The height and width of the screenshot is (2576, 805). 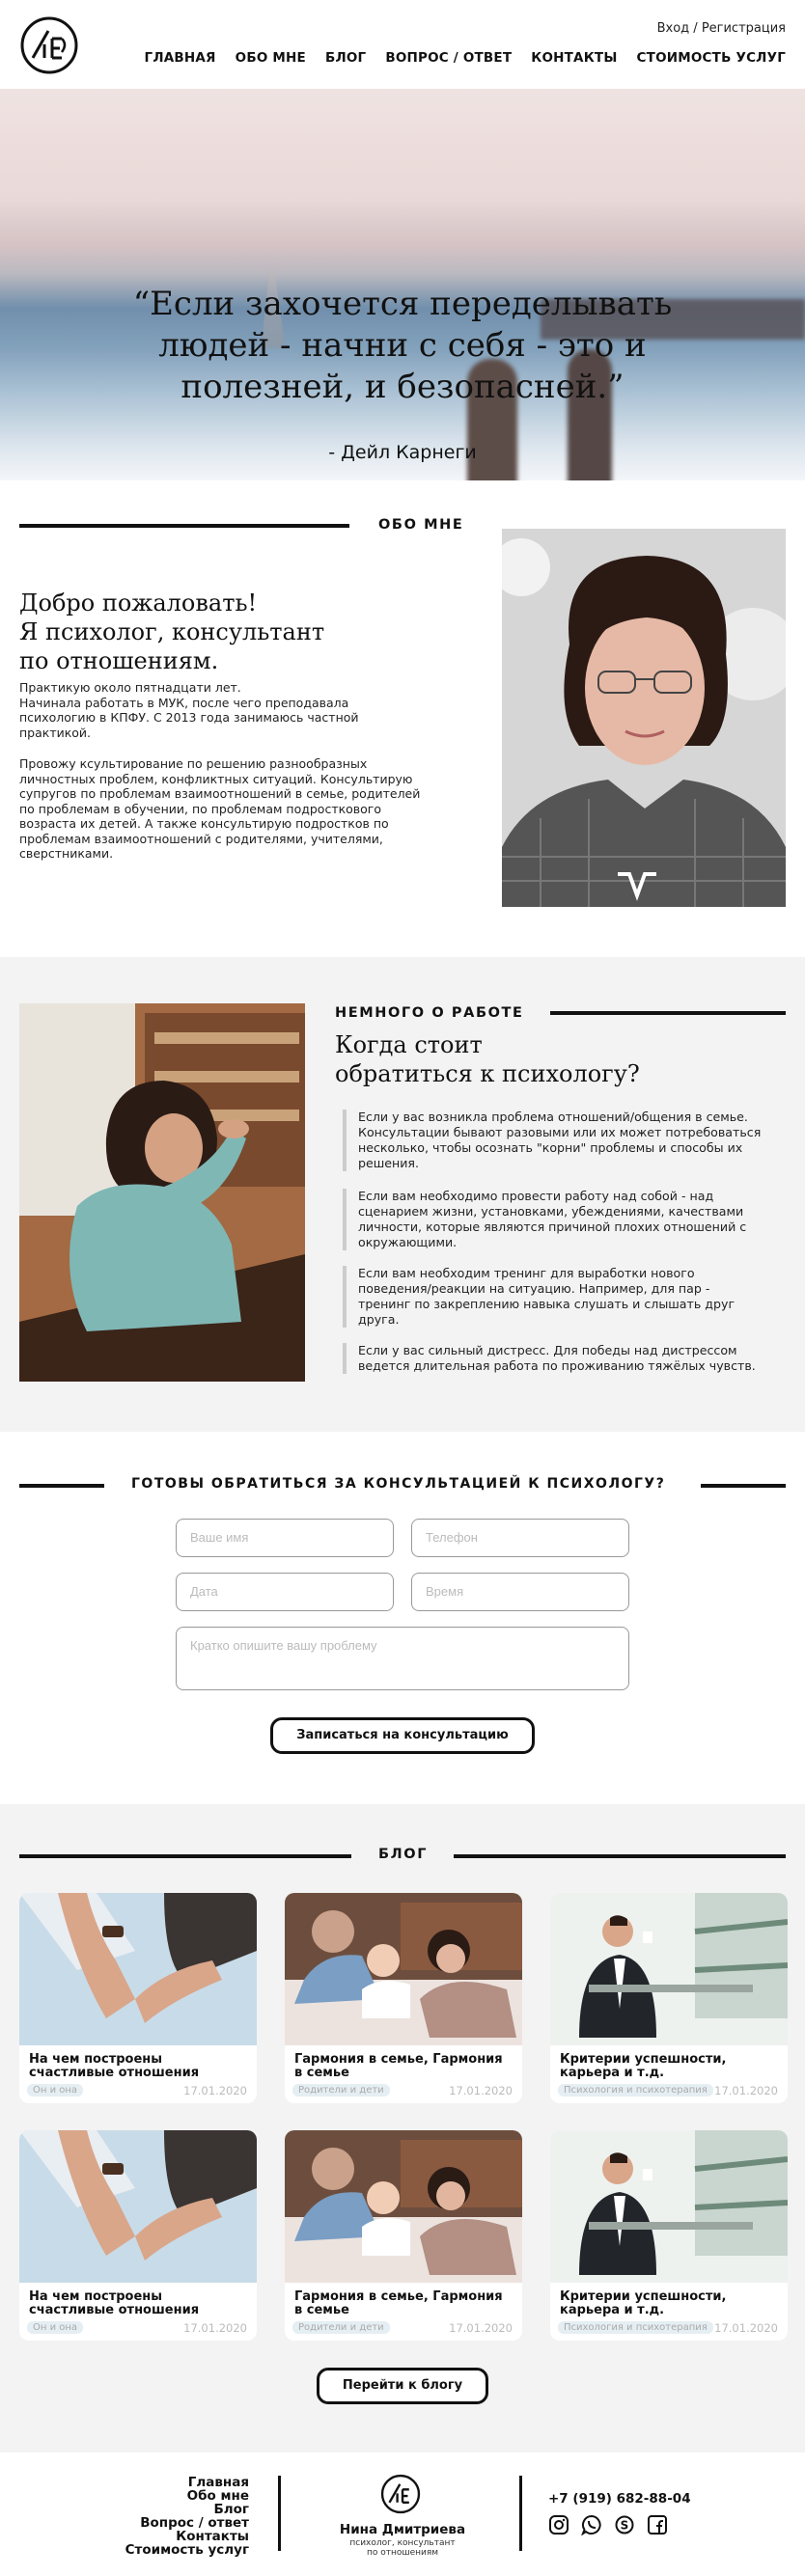 What do you see at coordinates (183, 2509) in the screenshot?
I see `footer-nav-blog: Блог` at bounding box center [183, 2509].